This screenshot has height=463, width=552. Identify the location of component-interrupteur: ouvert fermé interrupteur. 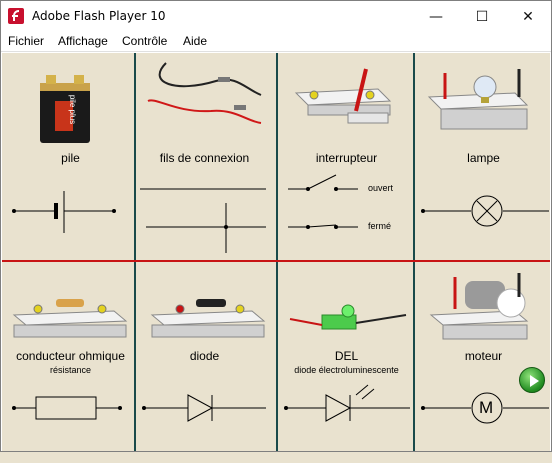
(346, 153).